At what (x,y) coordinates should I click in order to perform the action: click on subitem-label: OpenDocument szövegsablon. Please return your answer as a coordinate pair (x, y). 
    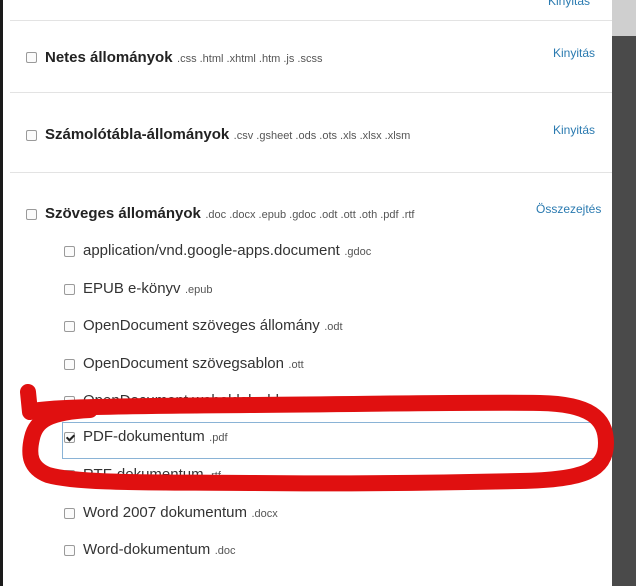
    Looking at the image, I should click on (183, 363).